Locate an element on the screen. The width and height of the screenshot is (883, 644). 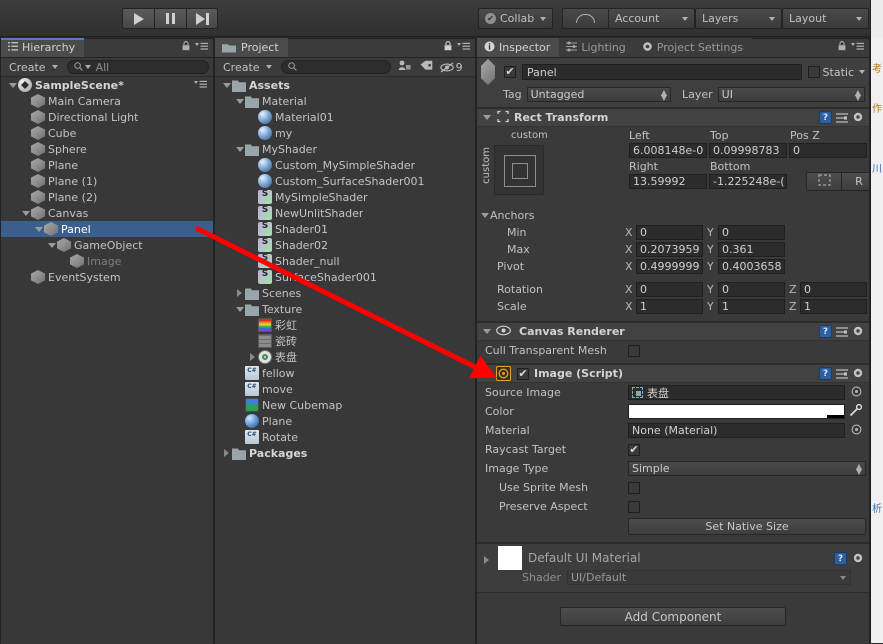
chevron-down-icon is located at coordinates (862, 72).